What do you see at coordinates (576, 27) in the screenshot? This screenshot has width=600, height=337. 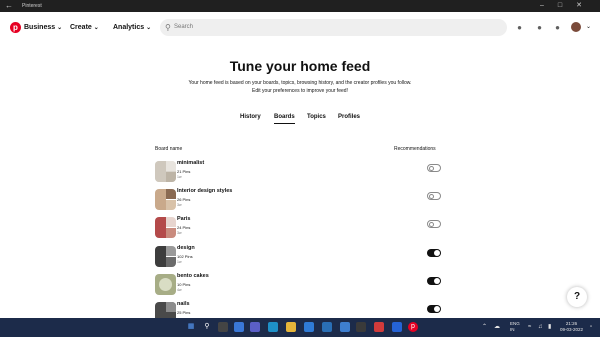 I see `avatar` at bounding box center [576, 27].